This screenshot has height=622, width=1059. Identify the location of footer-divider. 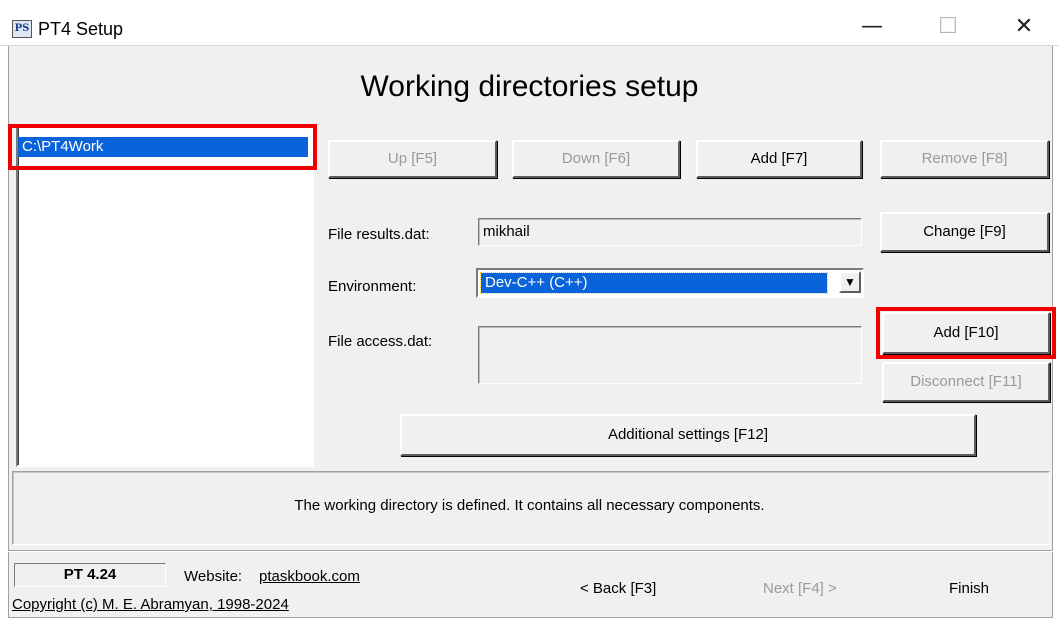
(530, 551).